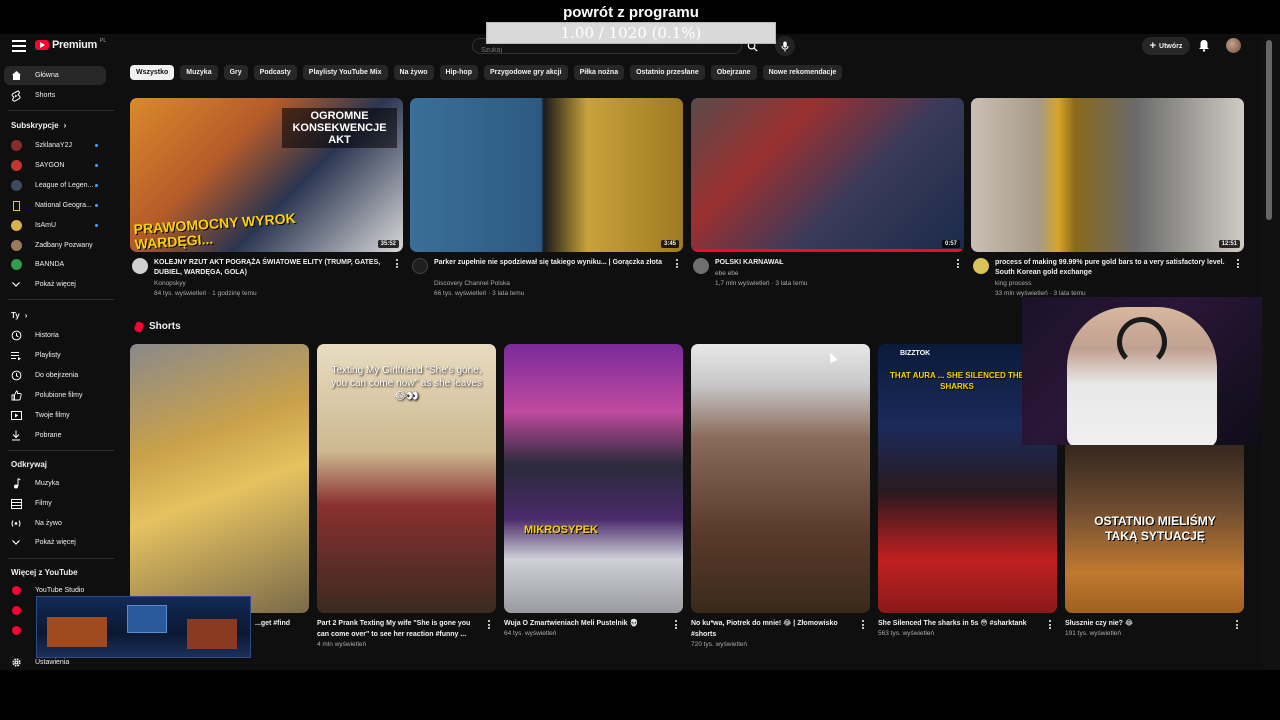  I want to click on new-content-dot, so click(96, 165).